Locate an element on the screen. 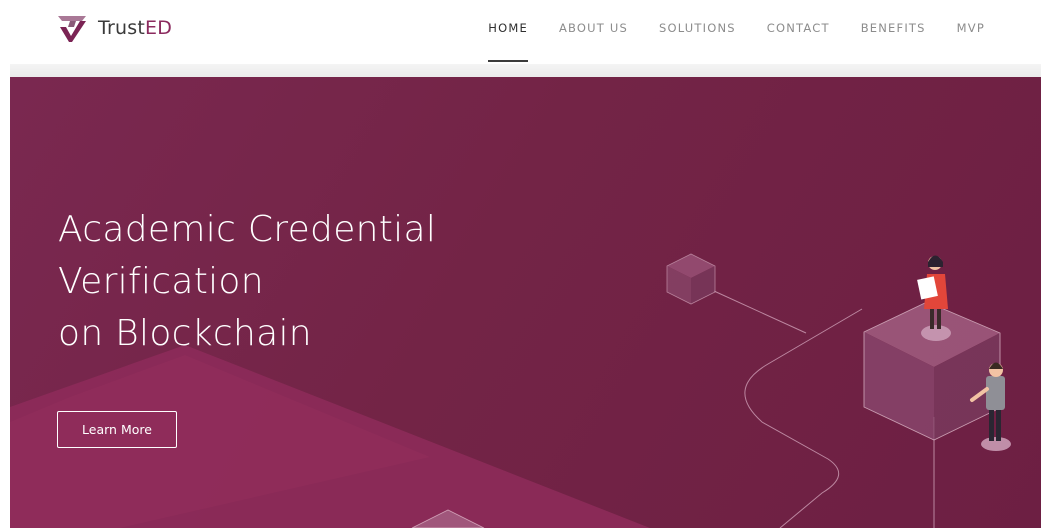 This screenshot has height=528, width=1041. brand-name: TrustED is located at coordinates (135, 28).